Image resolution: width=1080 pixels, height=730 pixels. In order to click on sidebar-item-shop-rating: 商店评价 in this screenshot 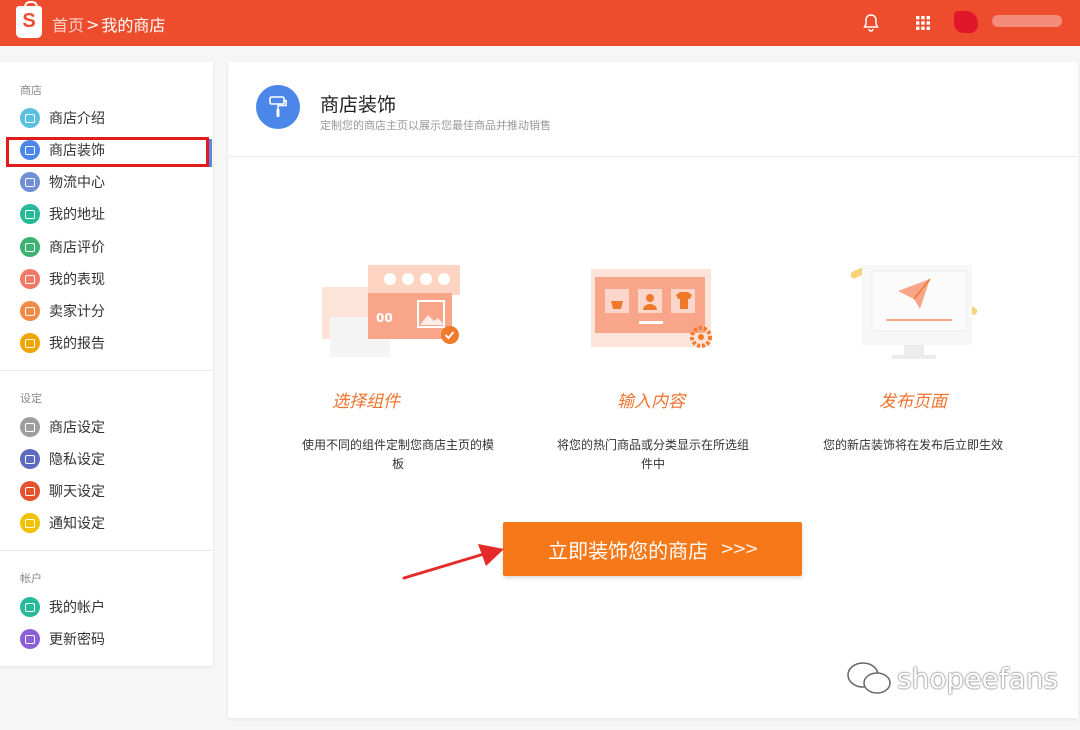, I will do `click(62, 247)`.